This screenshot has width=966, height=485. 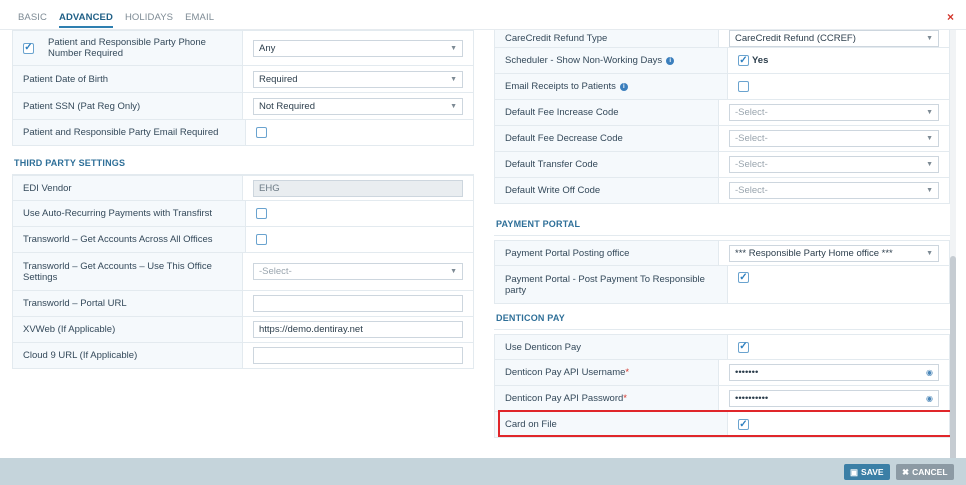 What do you see at coordinates (564, 398) in the screenshot?
I see `setting-label: Denticon Pay API Password` at bounding box center [564, 398].